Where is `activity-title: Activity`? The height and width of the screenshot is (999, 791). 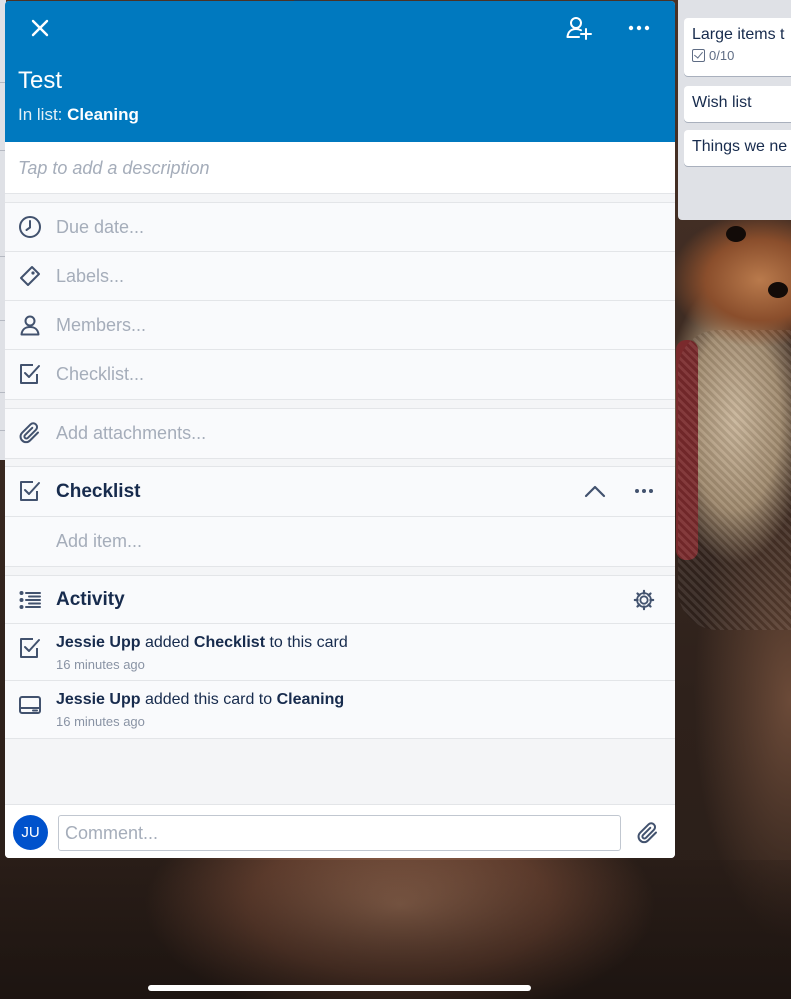
activity-title: Activity is located at coordinates (90, 599).